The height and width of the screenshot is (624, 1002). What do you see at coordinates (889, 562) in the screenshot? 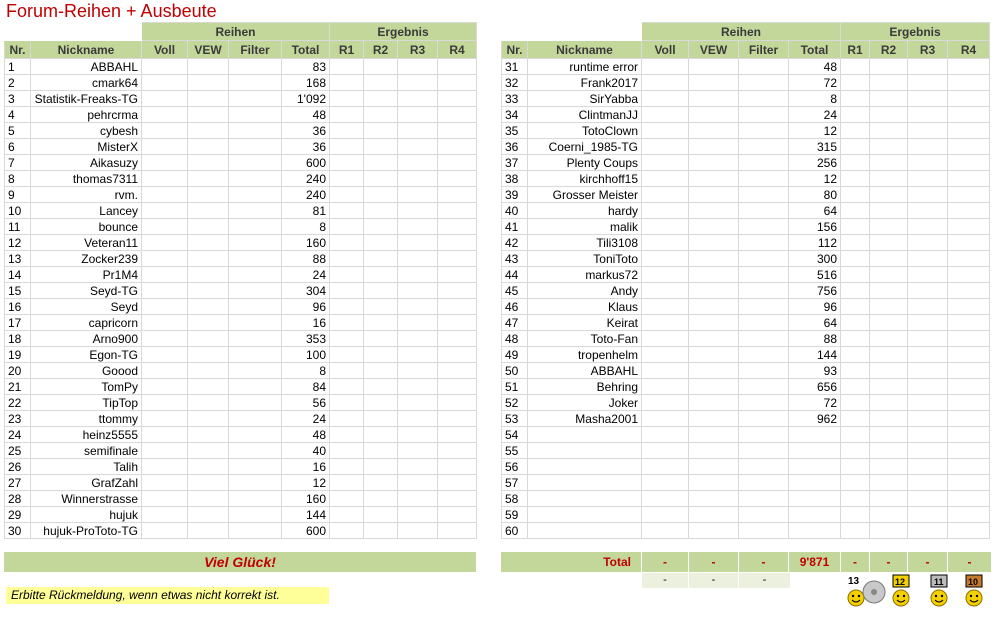
I see `total-r2: -` at bounding box center [889, 562].